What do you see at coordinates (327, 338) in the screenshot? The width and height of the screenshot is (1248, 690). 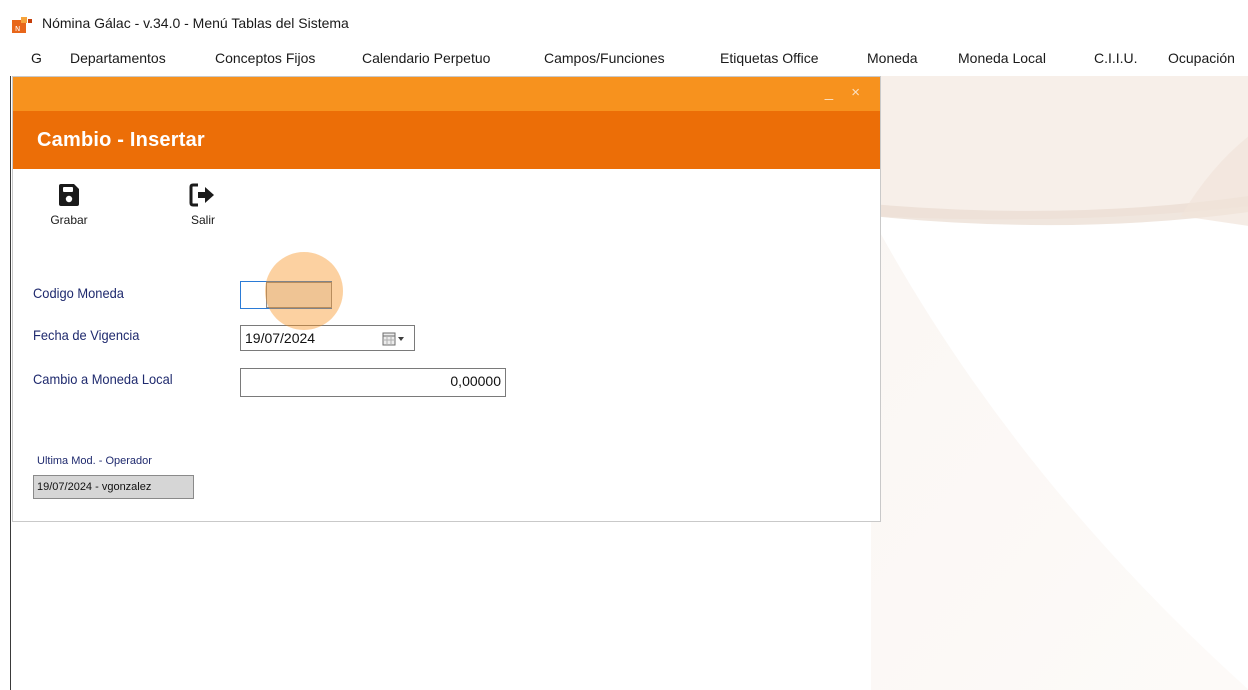 I see `fecha-vigencia-input: 19/07/2024` at bounding box center [327, 338].